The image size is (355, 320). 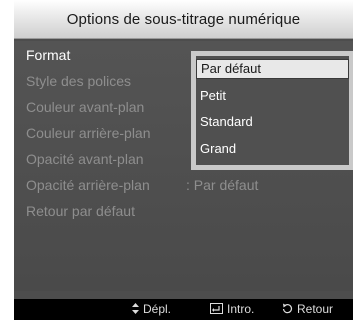 I want to click on return-icon, so click(x=287, y=309).